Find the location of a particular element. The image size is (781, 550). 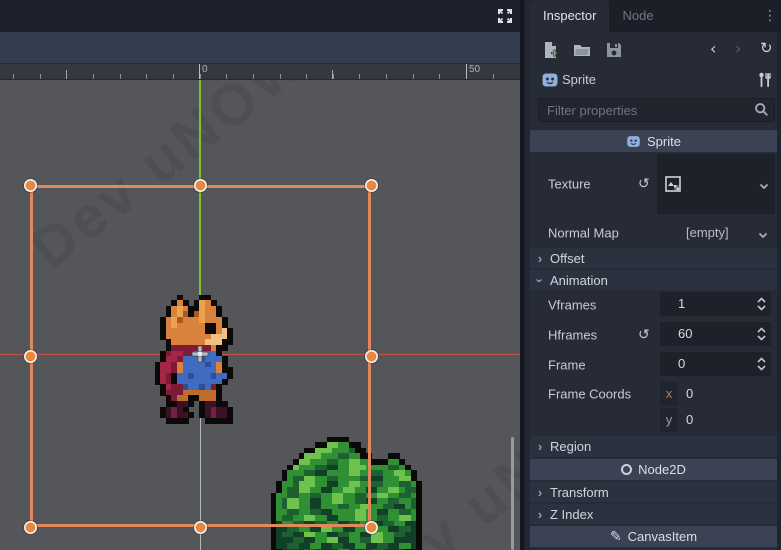

object-name: Sprite is located at coordinates (579, 79).